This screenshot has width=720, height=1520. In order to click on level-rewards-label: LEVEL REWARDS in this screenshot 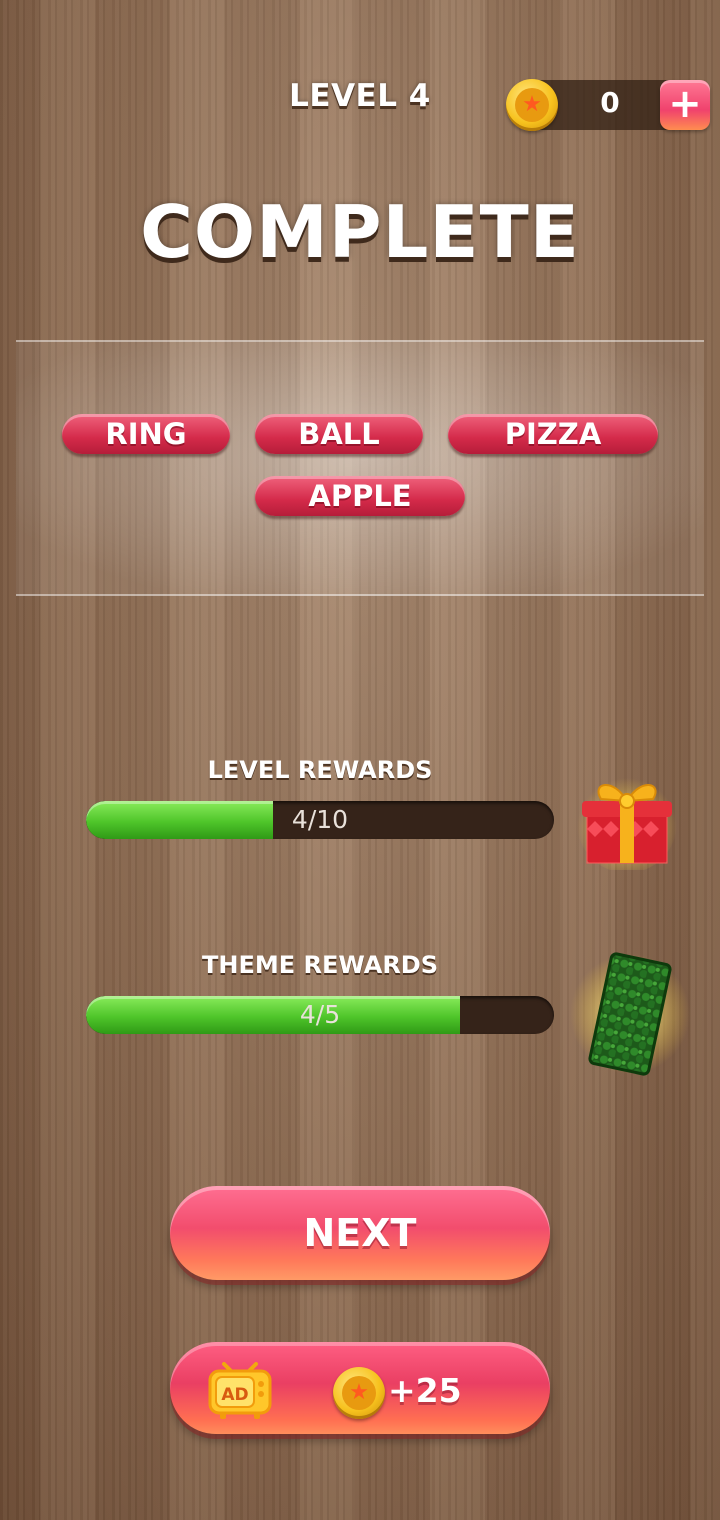, I will do `click(320, 770)`.